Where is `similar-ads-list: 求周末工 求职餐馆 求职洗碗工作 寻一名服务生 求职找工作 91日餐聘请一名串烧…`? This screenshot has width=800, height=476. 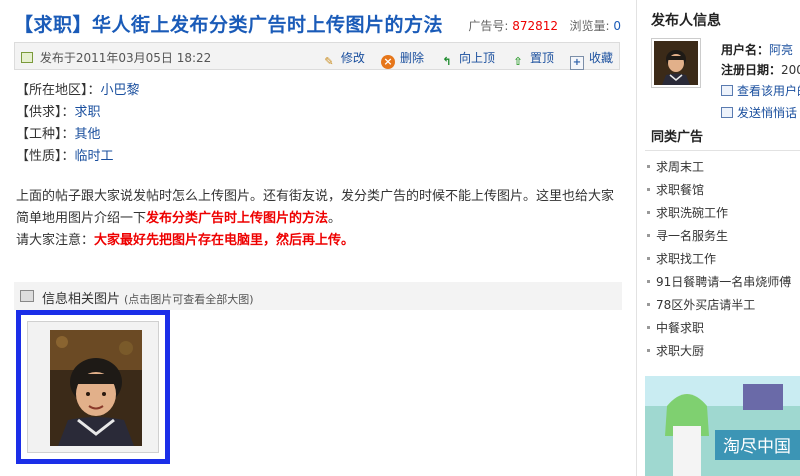 similar-ads-list: 求周末工 求职餐馆 求职洗碗工作 寻一名服务生 求职找工作 91日餐聘请一名串烧… is located at coordinates (723, 259).